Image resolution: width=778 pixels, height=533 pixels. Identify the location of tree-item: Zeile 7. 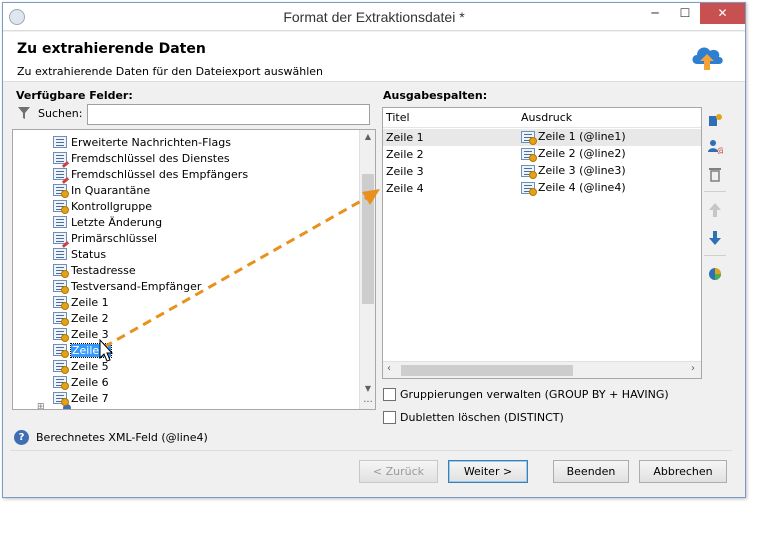
(81, 398).